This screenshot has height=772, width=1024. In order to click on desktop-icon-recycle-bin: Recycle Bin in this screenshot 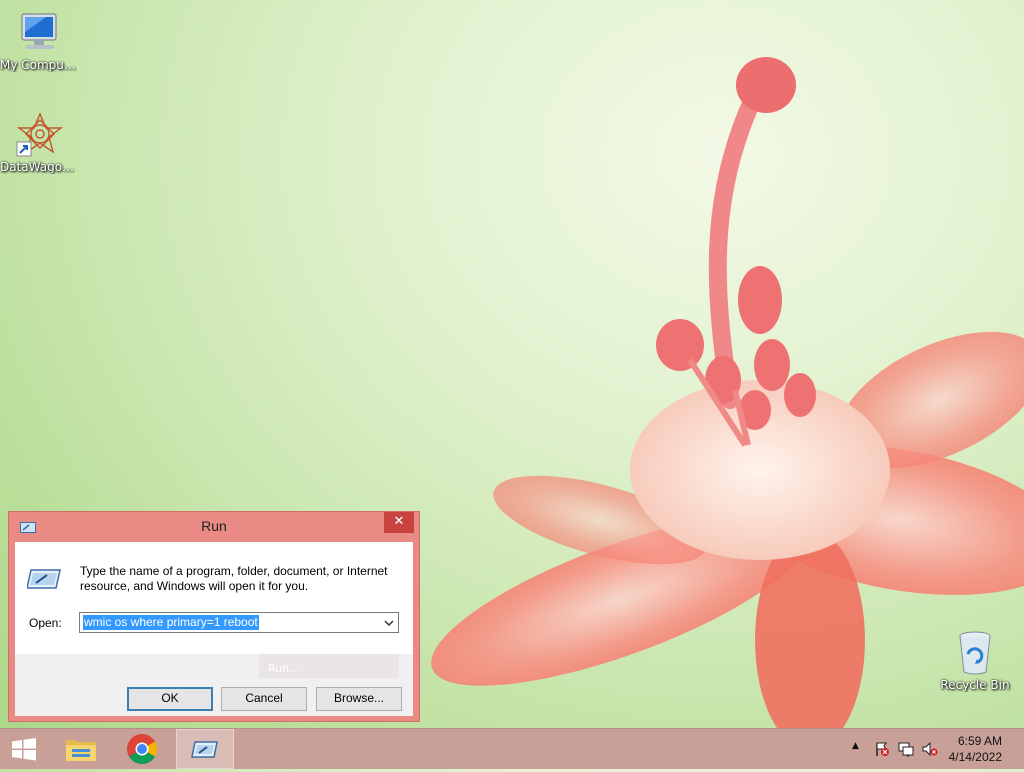, I will do `click(975, 661)`.